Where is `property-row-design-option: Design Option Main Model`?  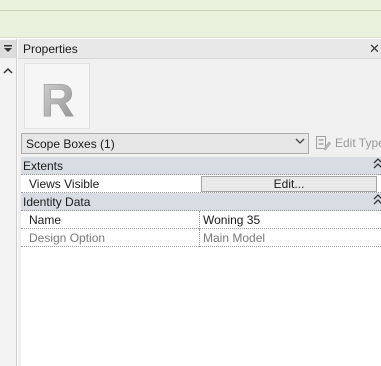 property-row-design-option: Design Option Main Model is located at coordinates (201, 238).